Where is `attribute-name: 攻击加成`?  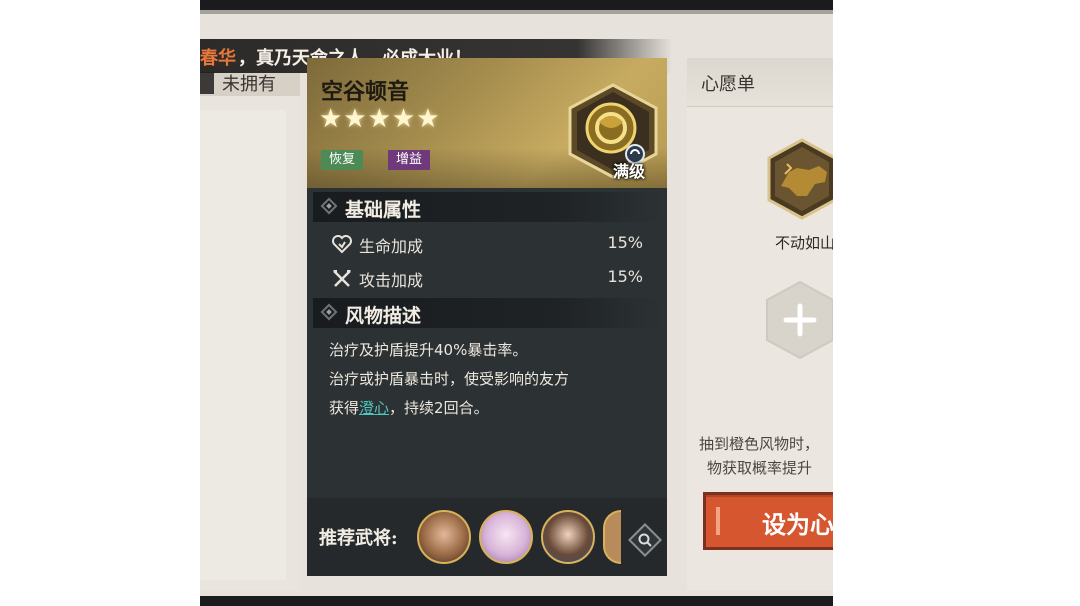 attribute-name: 攻击加成 is located at coordinates (391, 280).